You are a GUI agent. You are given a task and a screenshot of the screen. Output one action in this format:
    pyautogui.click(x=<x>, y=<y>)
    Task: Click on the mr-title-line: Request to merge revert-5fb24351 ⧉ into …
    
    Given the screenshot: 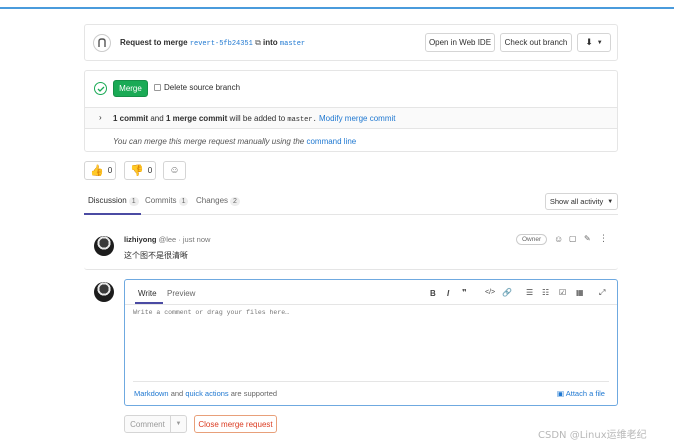 What is the action you would take?
    pyautogui.click(x=212, y=43)
    